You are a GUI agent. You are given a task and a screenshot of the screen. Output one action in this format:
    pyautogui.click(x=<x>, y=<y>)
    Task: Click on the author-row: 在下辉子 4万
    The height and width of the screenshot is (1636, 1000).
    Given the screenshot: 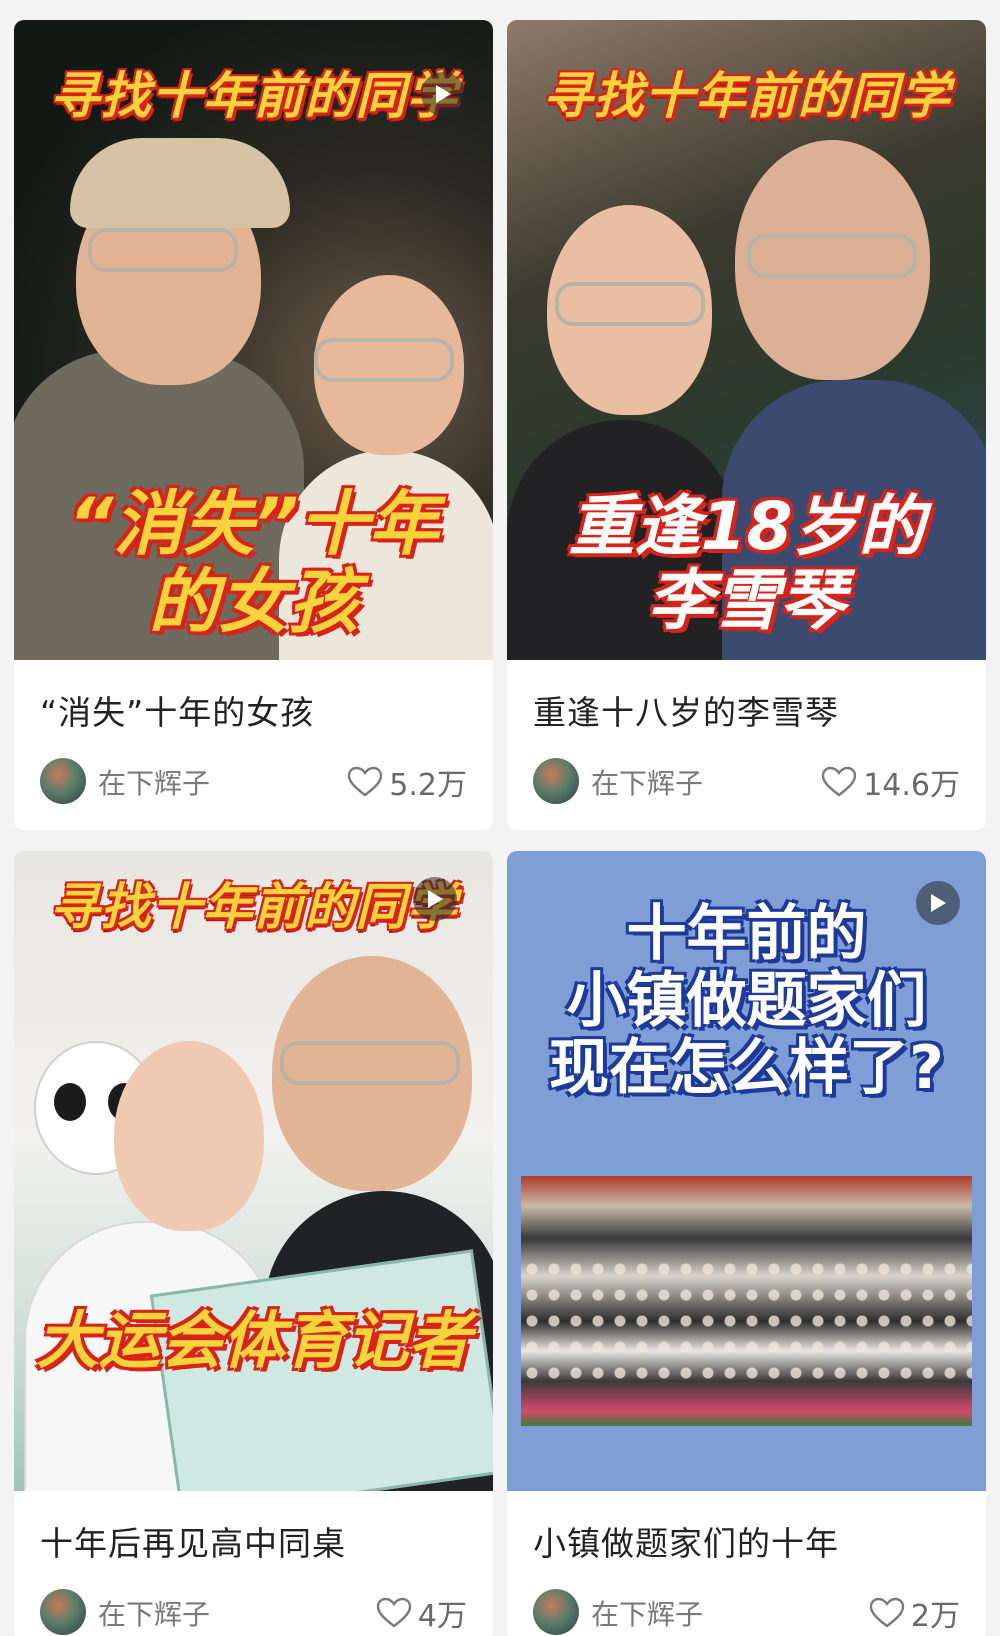 What is the action you would take?
    pyautogui.click(x=253, y=1611)
    